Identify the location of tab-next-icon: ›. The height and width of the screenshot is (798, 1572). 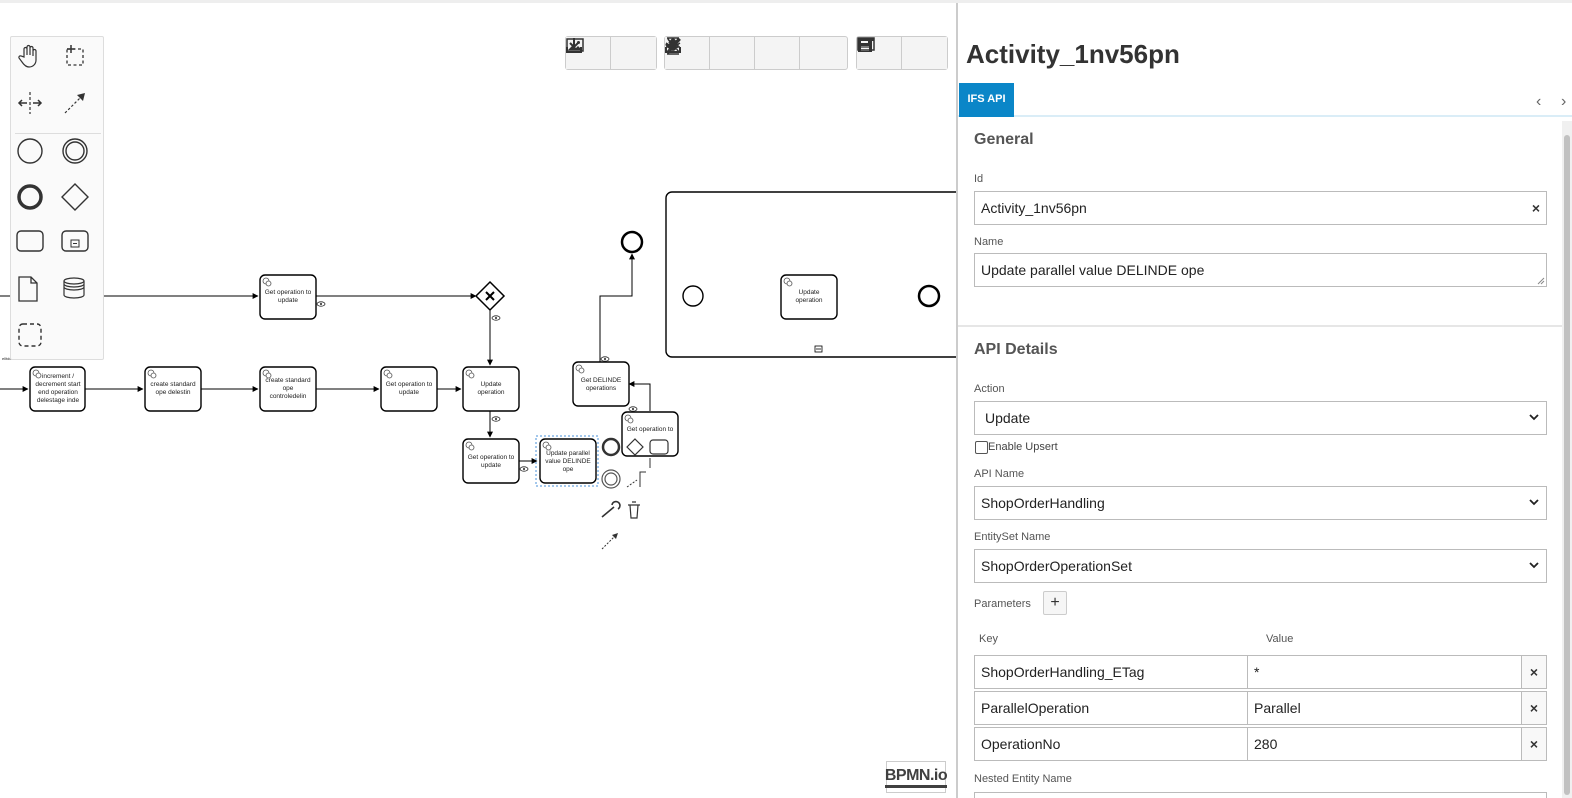
(1563, 102).